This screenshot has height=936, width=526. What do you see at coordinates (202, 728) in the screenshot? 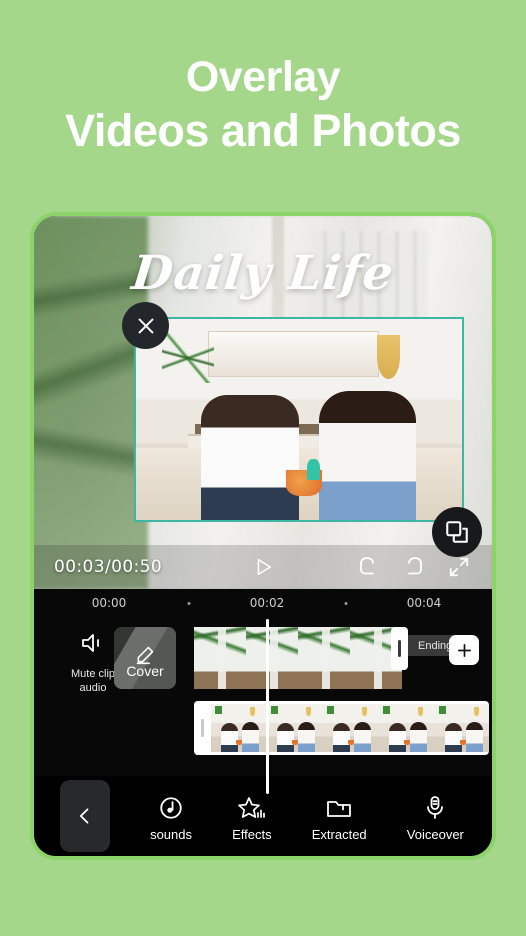
I see `overlay-trim-handle-left` at bounding box center [202, 728].